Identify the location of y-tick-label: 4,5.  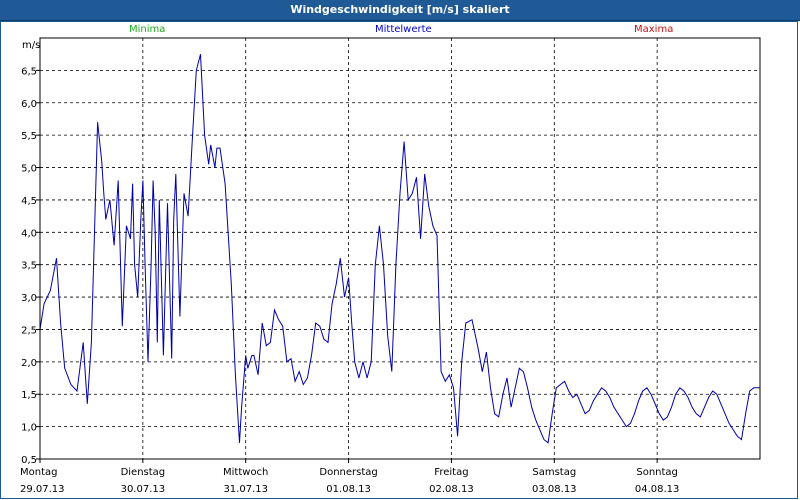
(29, 201).